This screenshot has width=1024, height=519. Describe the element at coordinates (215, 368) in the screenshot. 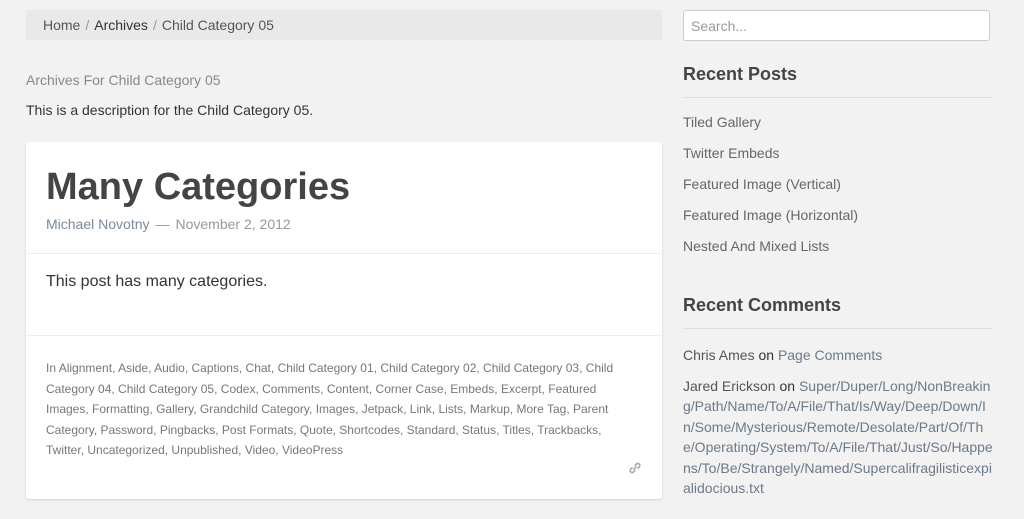

I see `category-link: Captions` at that location.